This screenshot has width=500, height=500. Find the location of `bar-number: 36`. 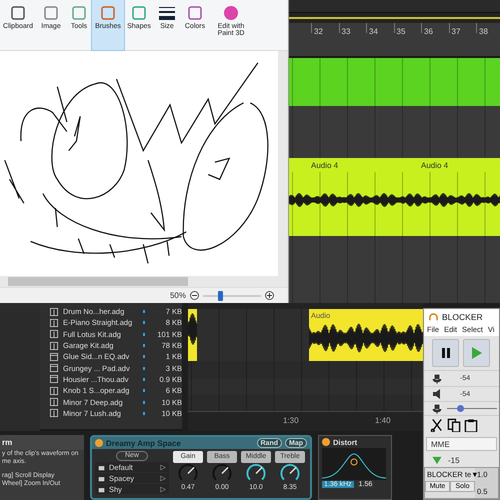

bar-number: 36 is located at coordinates (434, 28).